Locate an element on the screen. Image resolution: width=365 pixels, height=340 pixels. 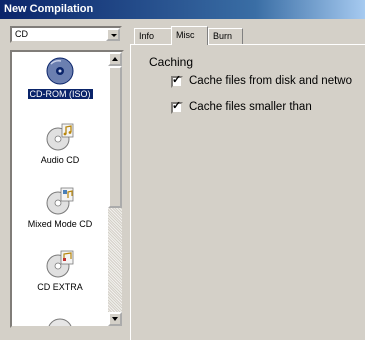
scrollbar-thumb is located at coordinates (115, 137).